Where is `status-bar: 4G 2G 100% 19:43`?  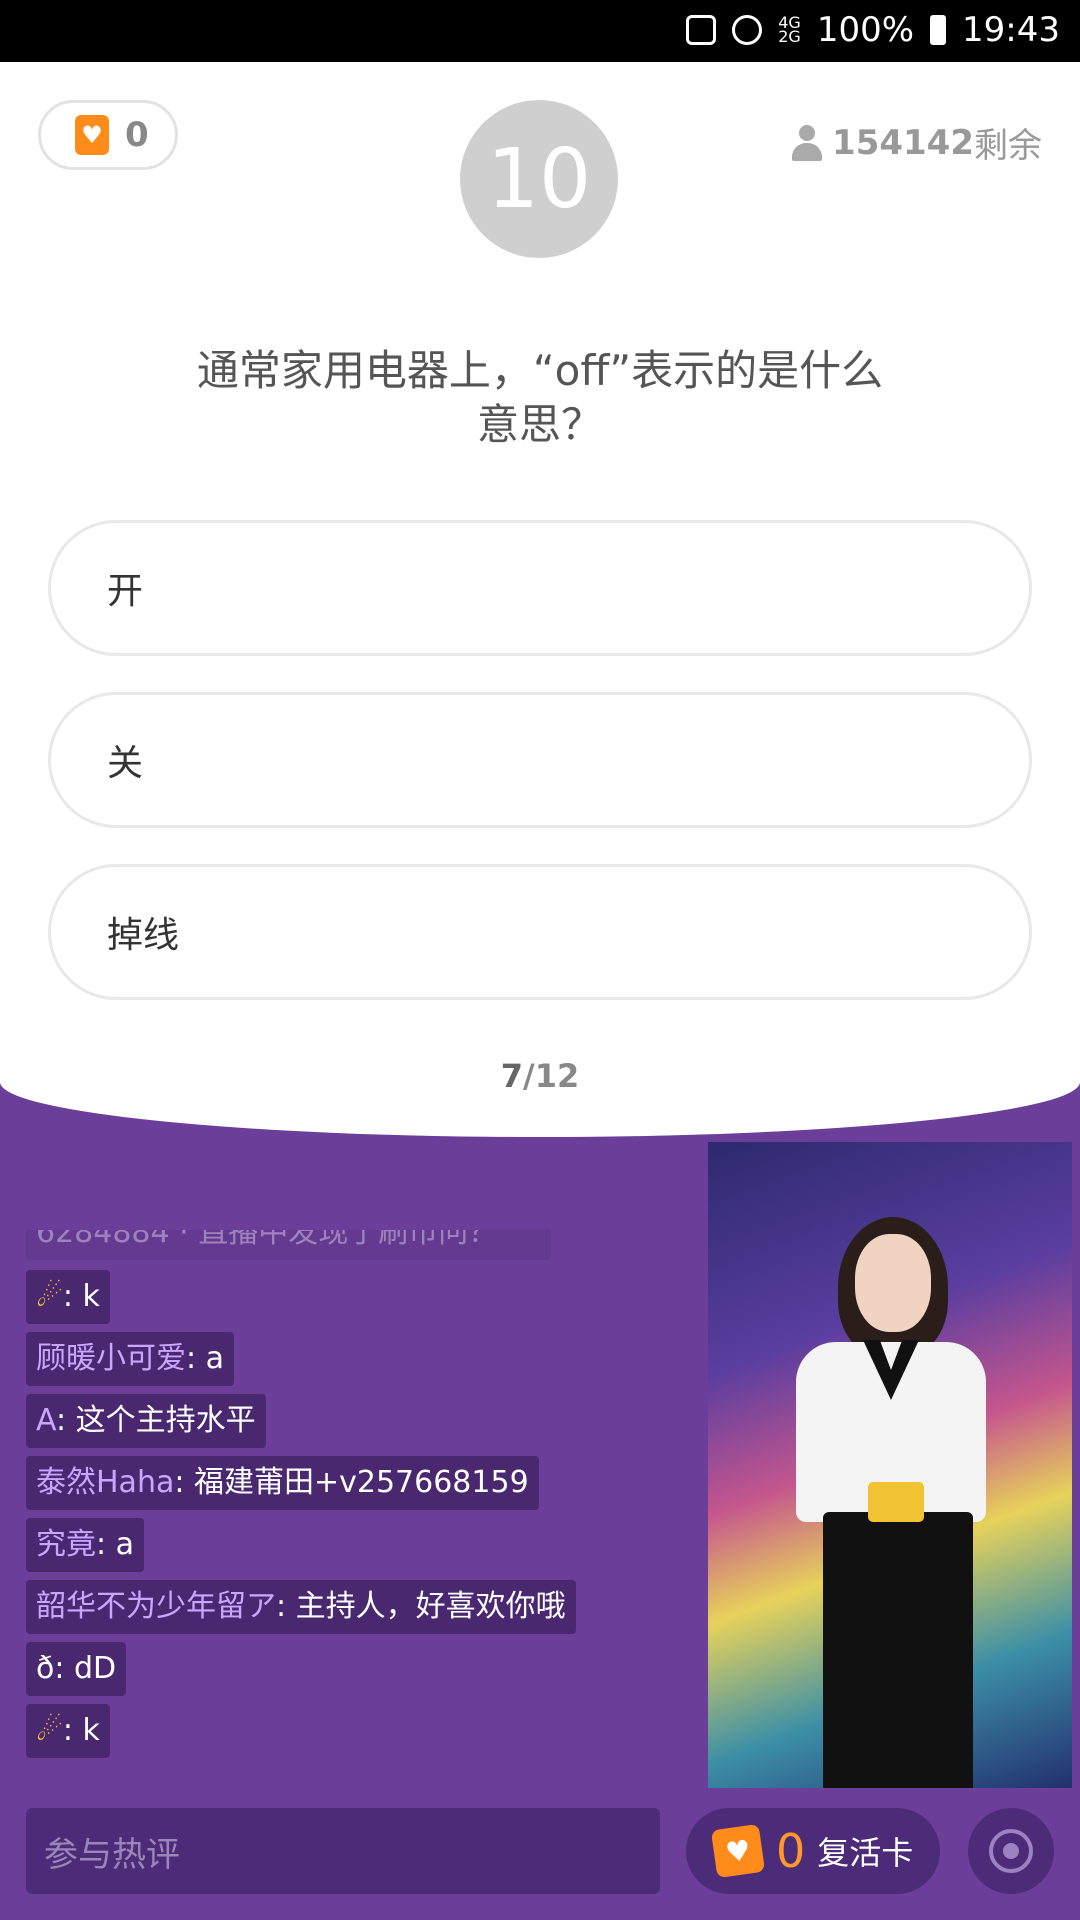 status-bar: 4G 2G 100% 19:43 is located at coordinates (540, 31).